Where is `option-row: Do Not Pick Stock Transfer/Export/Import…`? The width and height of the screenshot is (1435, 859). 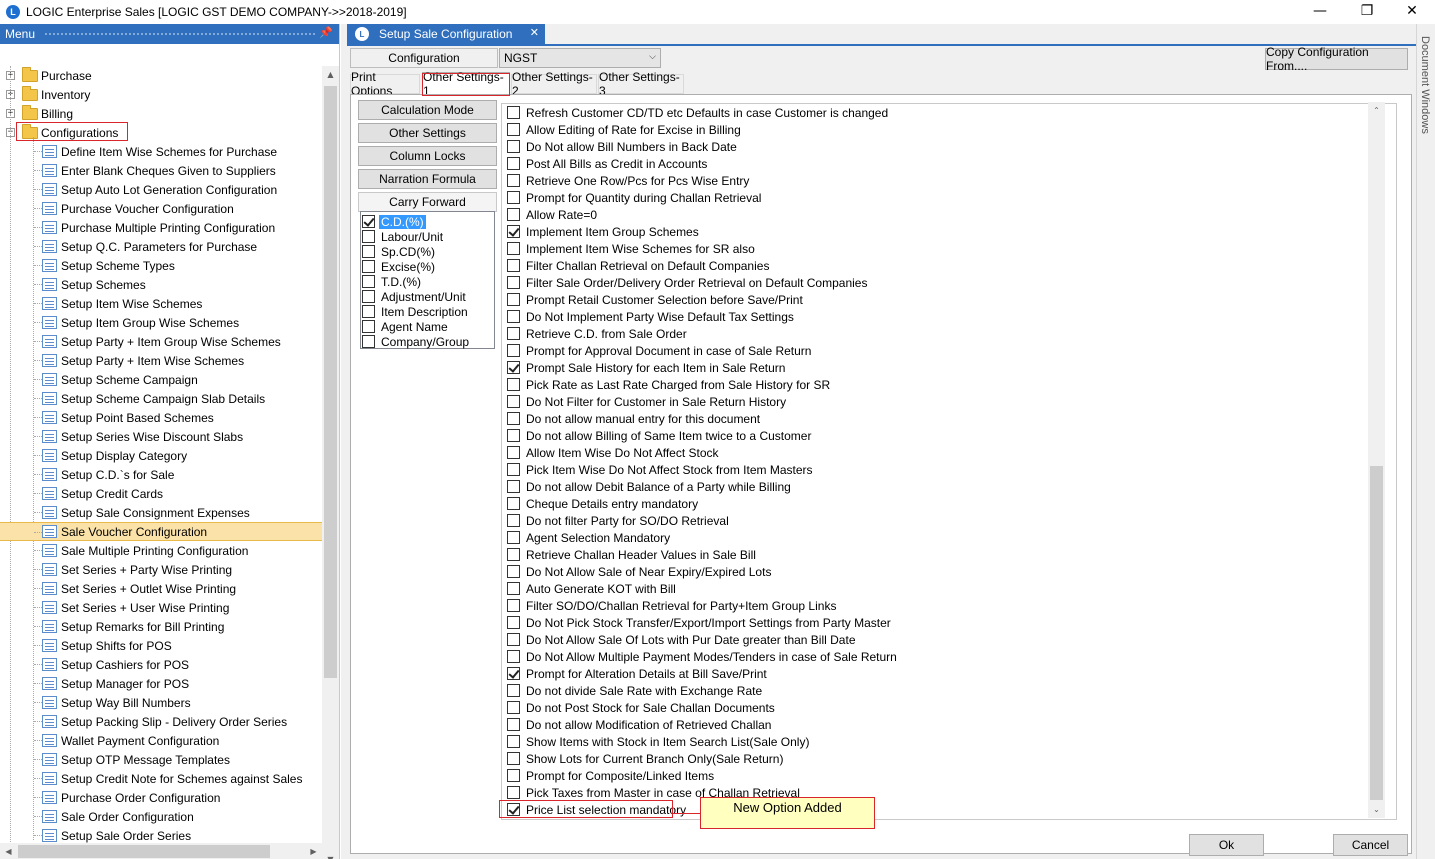 option-row: Do Not Pick Stock Transfer/Export/Import… is located at coordinates (699, 622).